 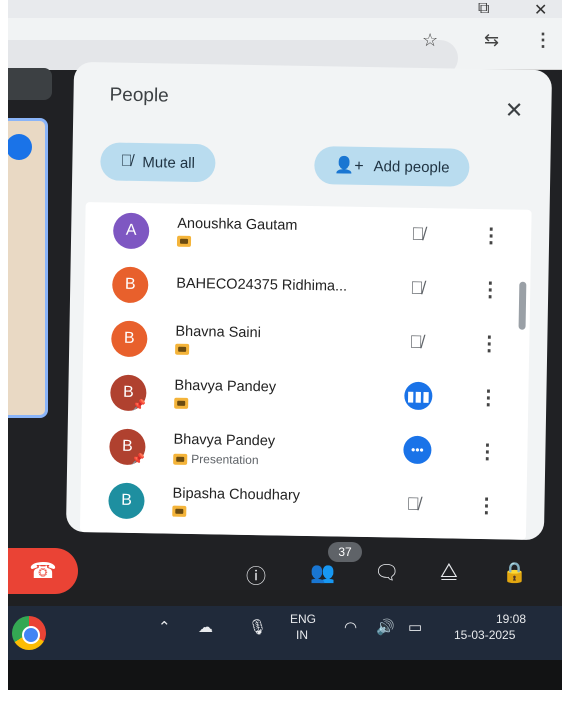 I want to click on microphone-icon: 🎙, so click(x=257, y=627).